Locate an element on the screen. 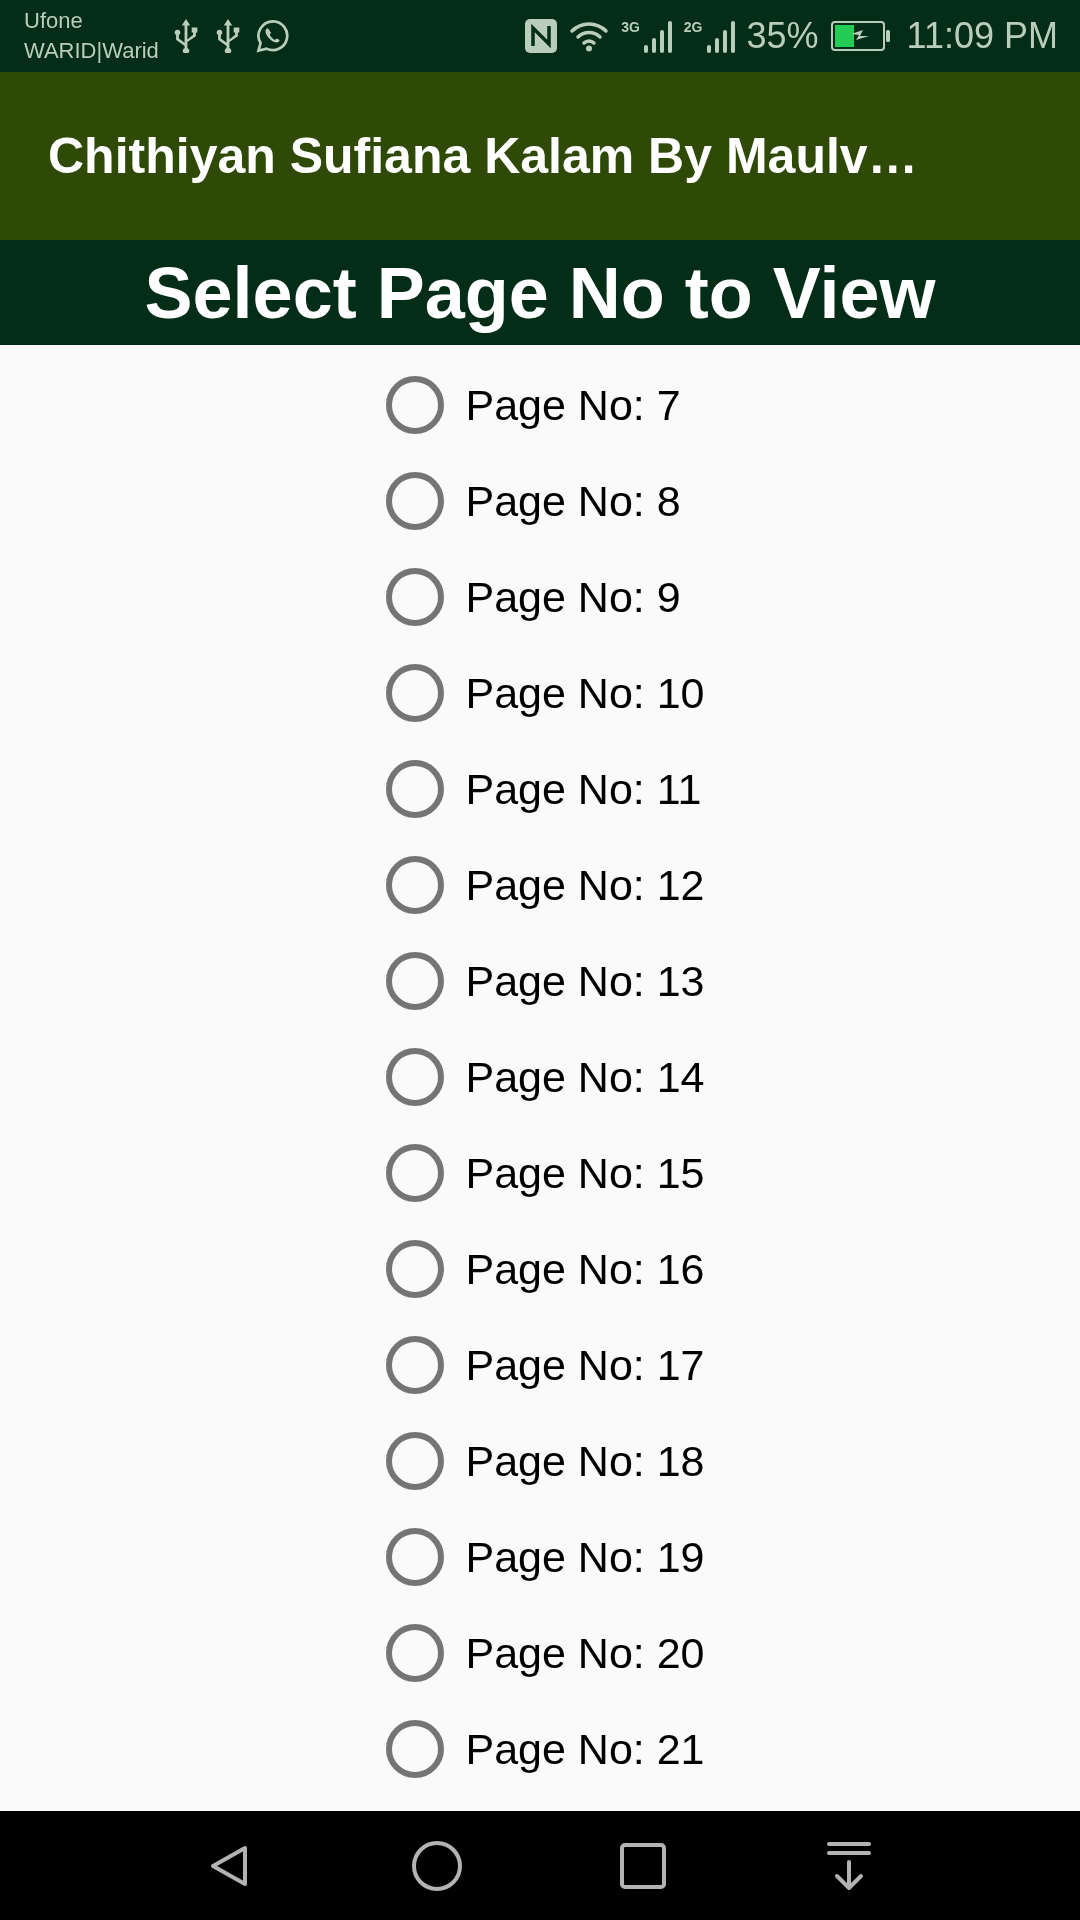  page-radio-option: Page No: 18 is located at coordinates (545, 1461).